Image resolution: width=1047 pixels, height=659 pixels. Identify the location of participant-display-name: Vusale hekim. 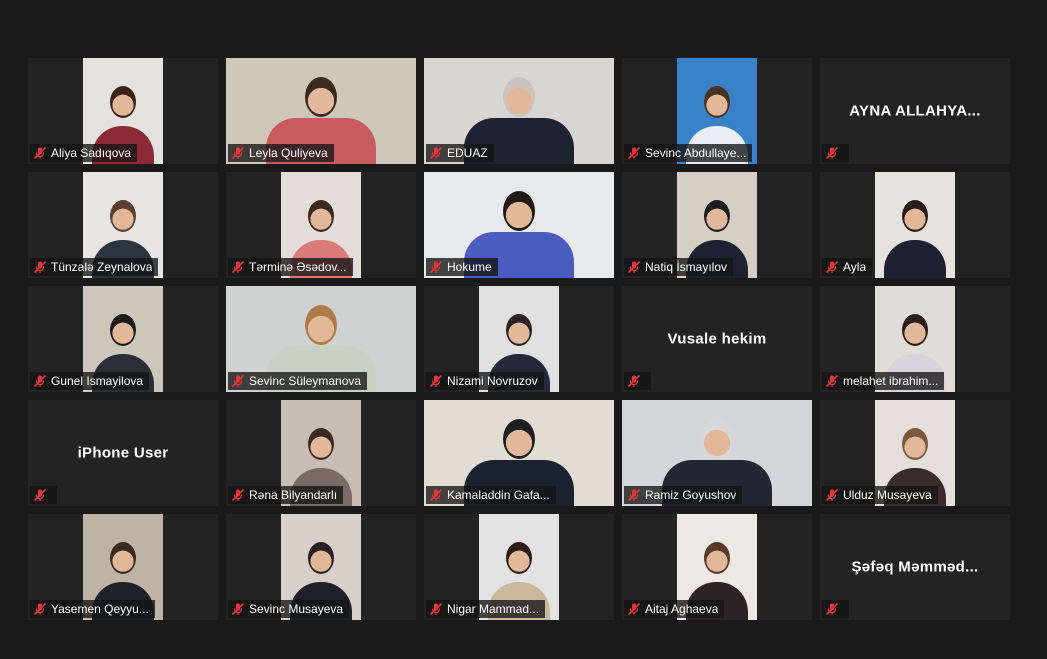
(717, 339).